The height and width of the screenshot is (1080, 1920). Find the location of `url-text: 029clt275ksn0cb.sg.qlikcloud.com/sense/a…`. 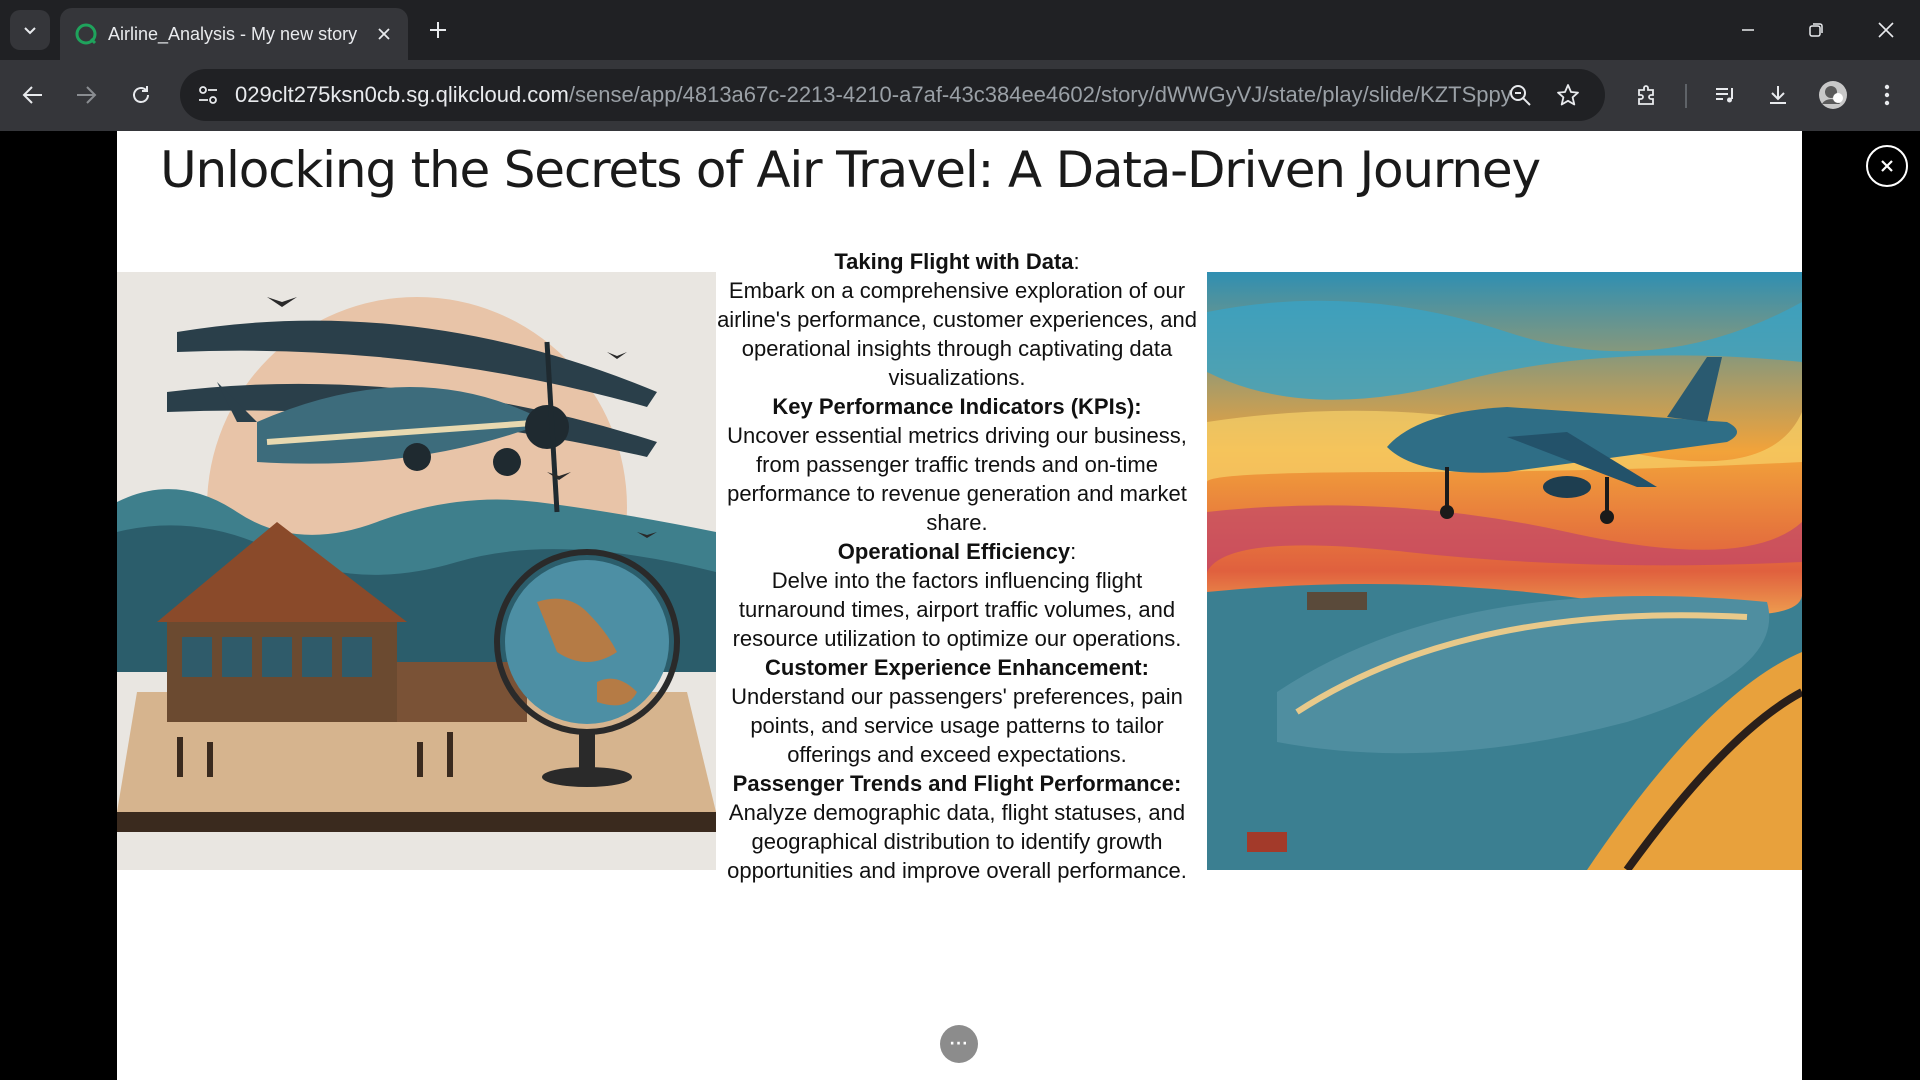

url-text: 029clt275ksn0cb.sg.qlikcloud.com/sense/a… is located at coordinates (873, 95).